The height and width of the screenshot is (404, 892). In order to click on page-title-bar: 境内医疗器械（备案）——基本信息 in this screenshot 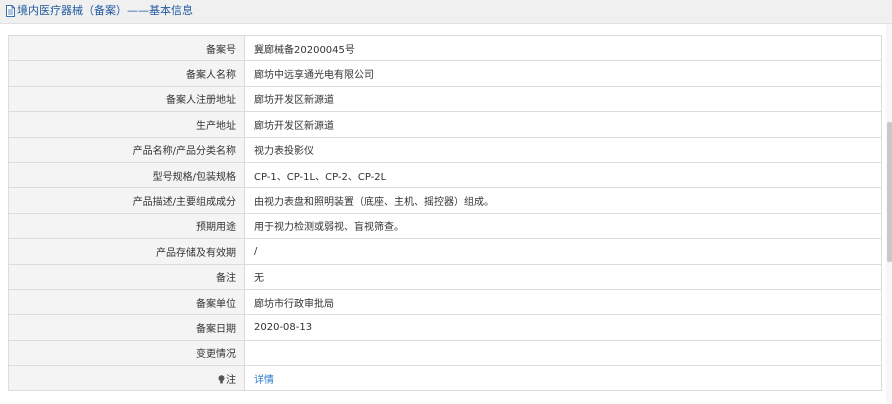, I will do `click(446, 12)`.